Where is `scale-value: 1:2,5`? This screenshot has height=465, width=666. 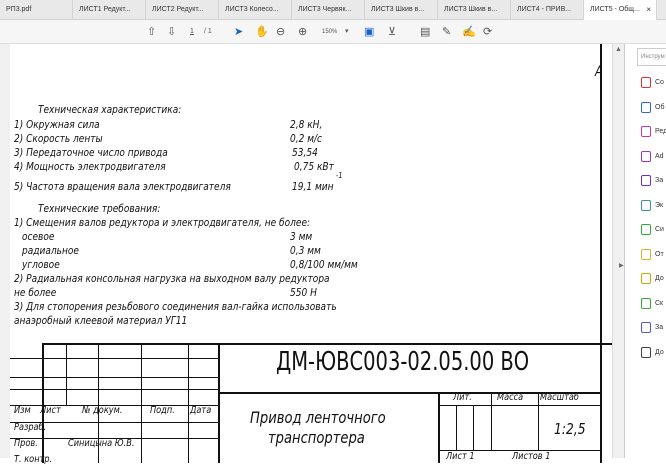 scale-value: 1:2,5 is located at coordinates (570, 429).